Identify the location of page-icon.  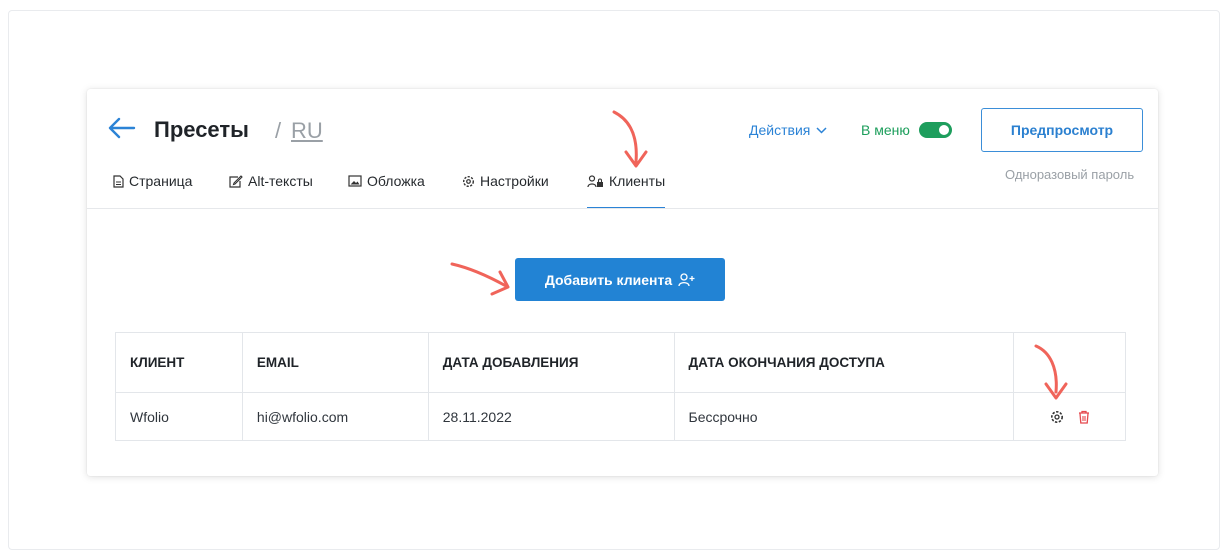
(118, 181).